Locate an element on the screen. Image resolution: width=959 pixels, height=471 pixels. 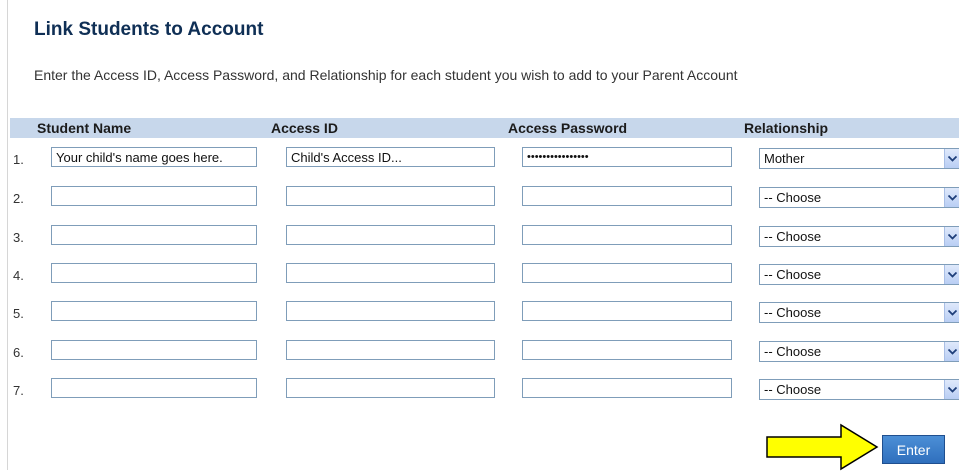
table-row: 1. Mother is located at coordinates (484, 160).